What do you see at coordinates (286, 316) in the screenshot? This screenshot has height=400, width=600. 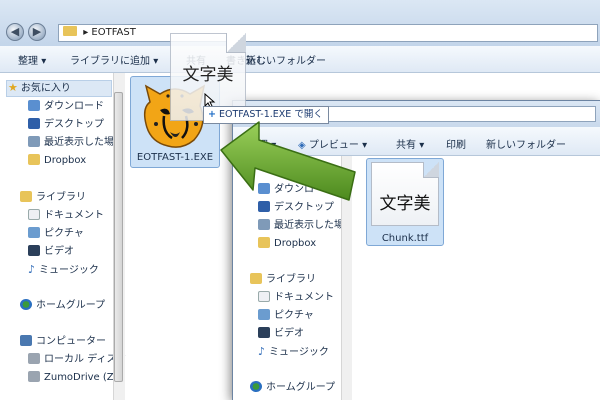 I see `front-sidebar-item-pictures: ピクチャ` at bounding box center [286, 316].